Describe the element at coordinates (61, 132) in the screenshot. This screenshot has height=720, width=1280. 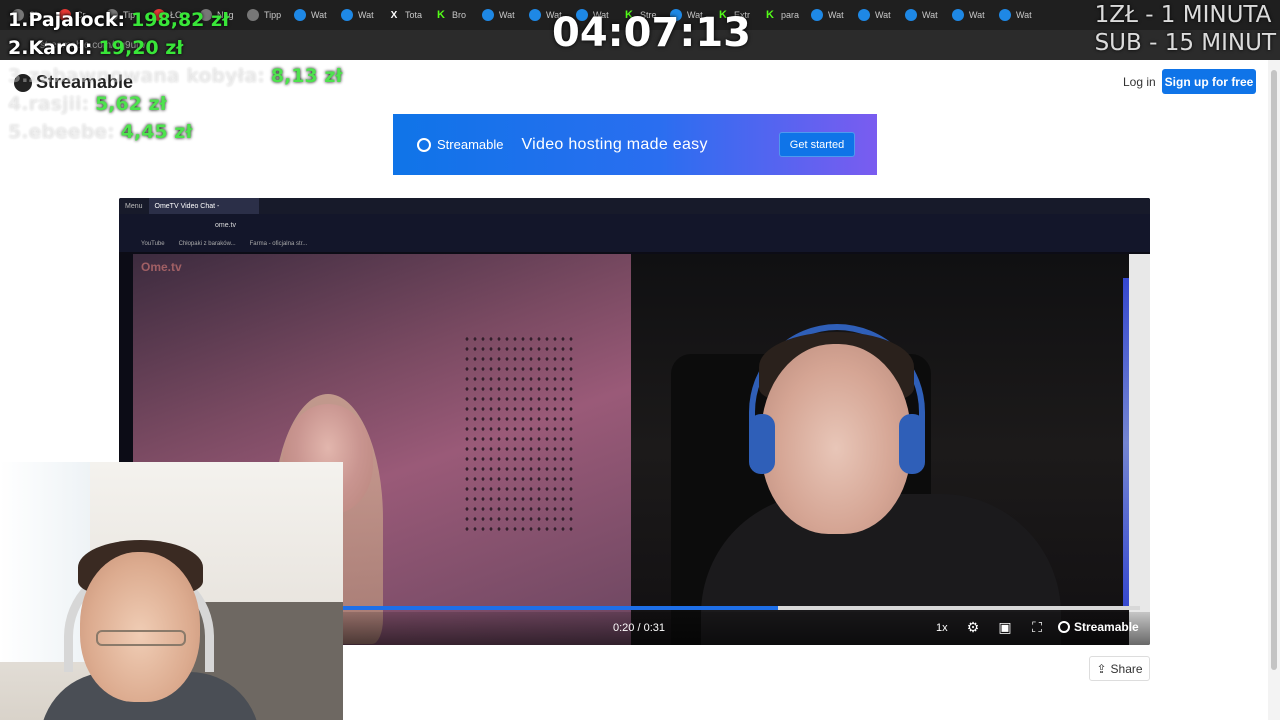
I see `ranking-name: 5.ebeebe:` at that location.